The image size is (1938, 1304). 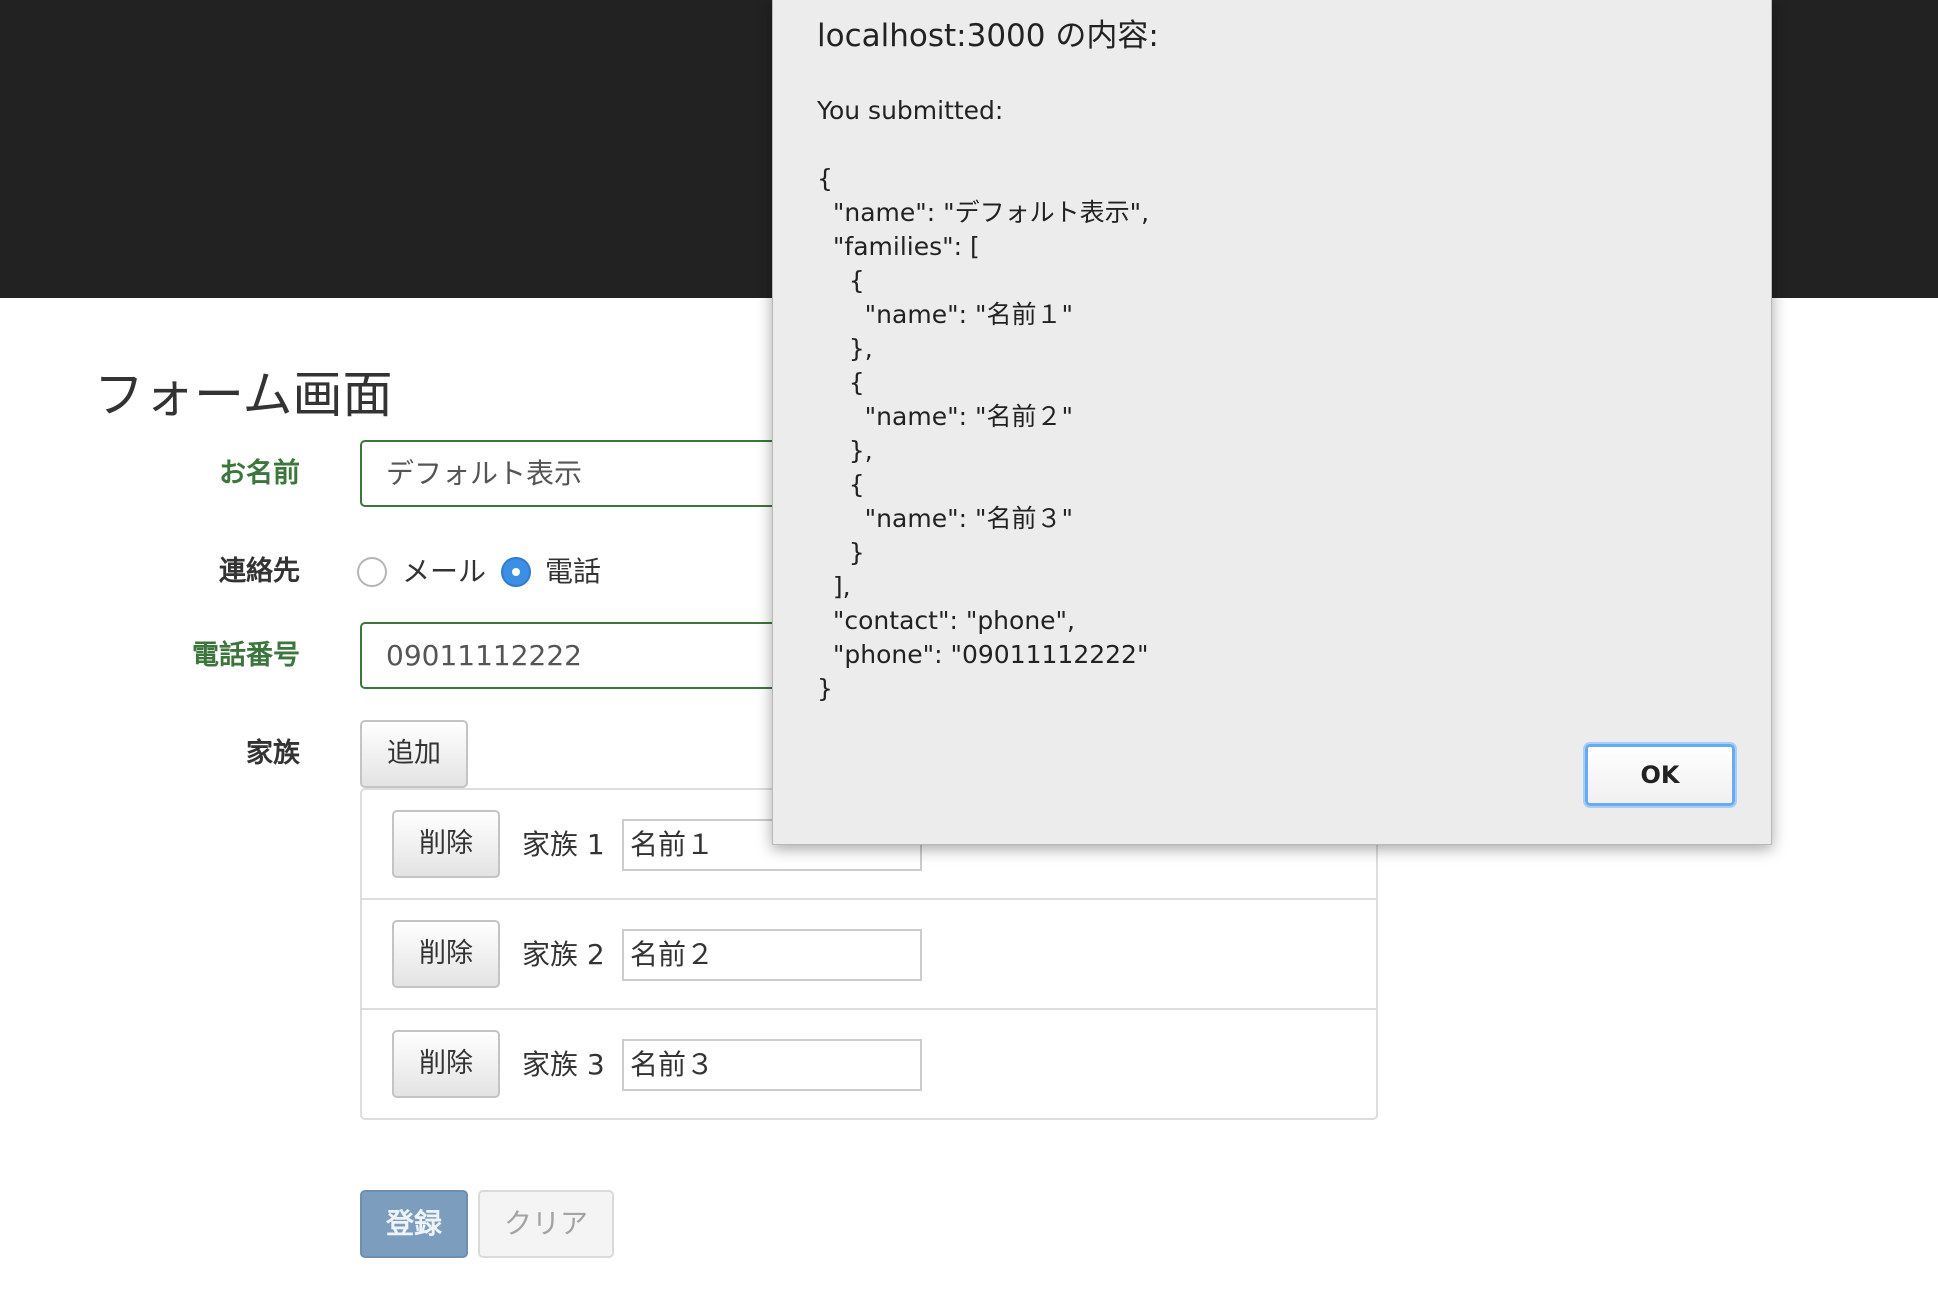 I want to click on dialog-title: localhost:3000 の内容:, so click(x=988, y=36).